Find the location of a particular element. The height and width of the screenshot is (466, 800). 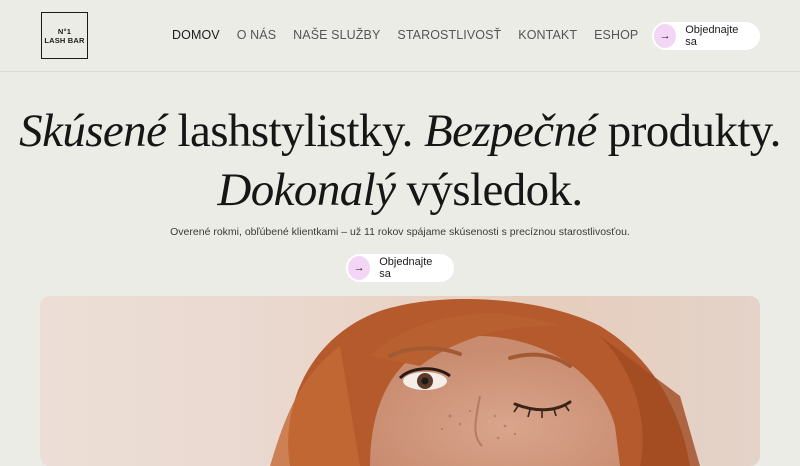

nav-item-kontakt: KONTAKT is located at coordinates (547, 35).